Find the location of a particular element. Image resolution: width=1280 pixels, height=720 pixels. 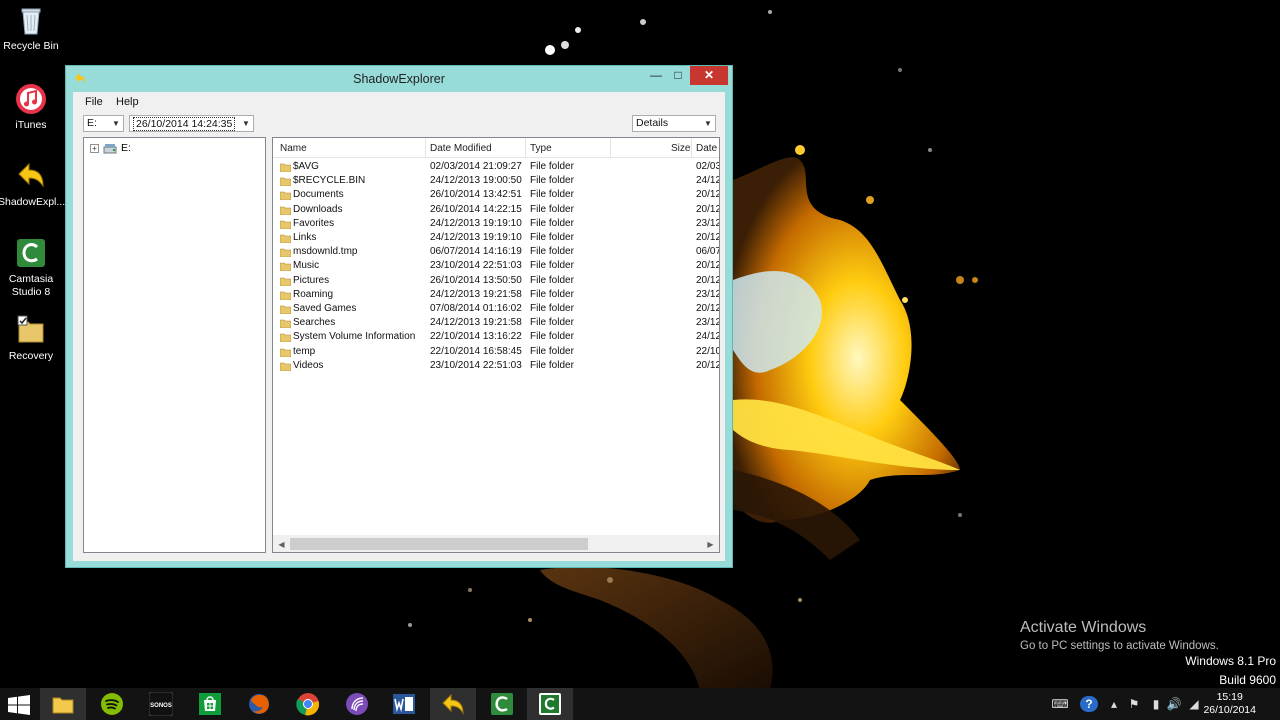

watermark-title: Activate Windows is located at coordinates (1083, 627).